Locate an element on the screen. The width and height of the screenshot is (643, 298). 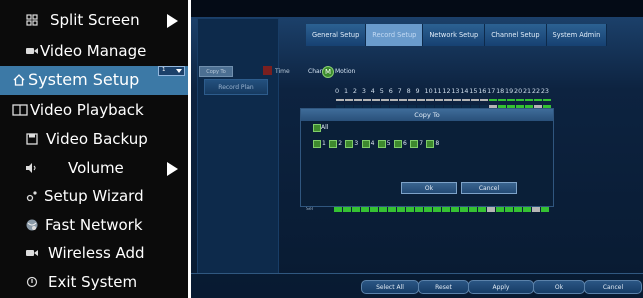
menu-item-exit-system: Exit System is located at coordinates (94, 282).